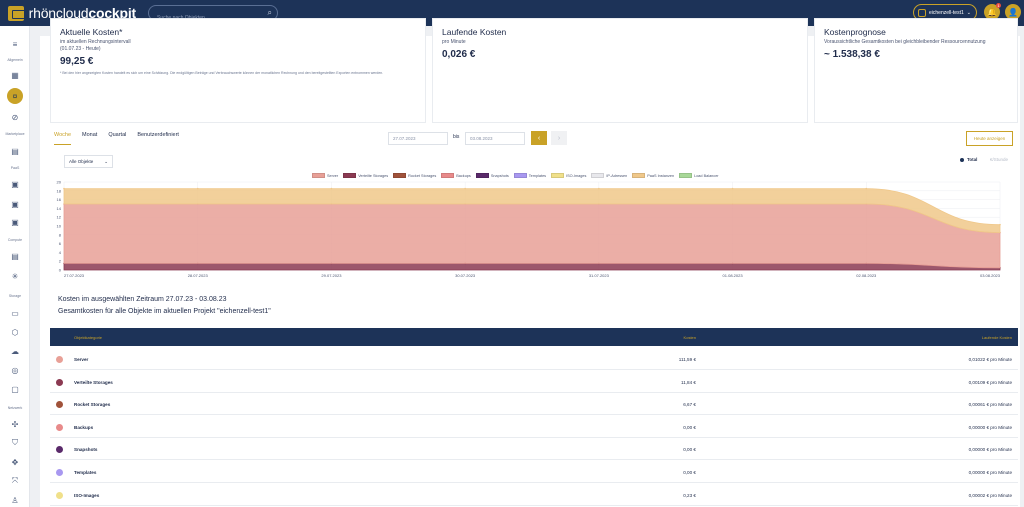  What do you see at coordinates (158, 137) in the screenshot?
I see `tab-benutzerdefiniert: Benutzerdefiniert` at bounding box center [158, 137].